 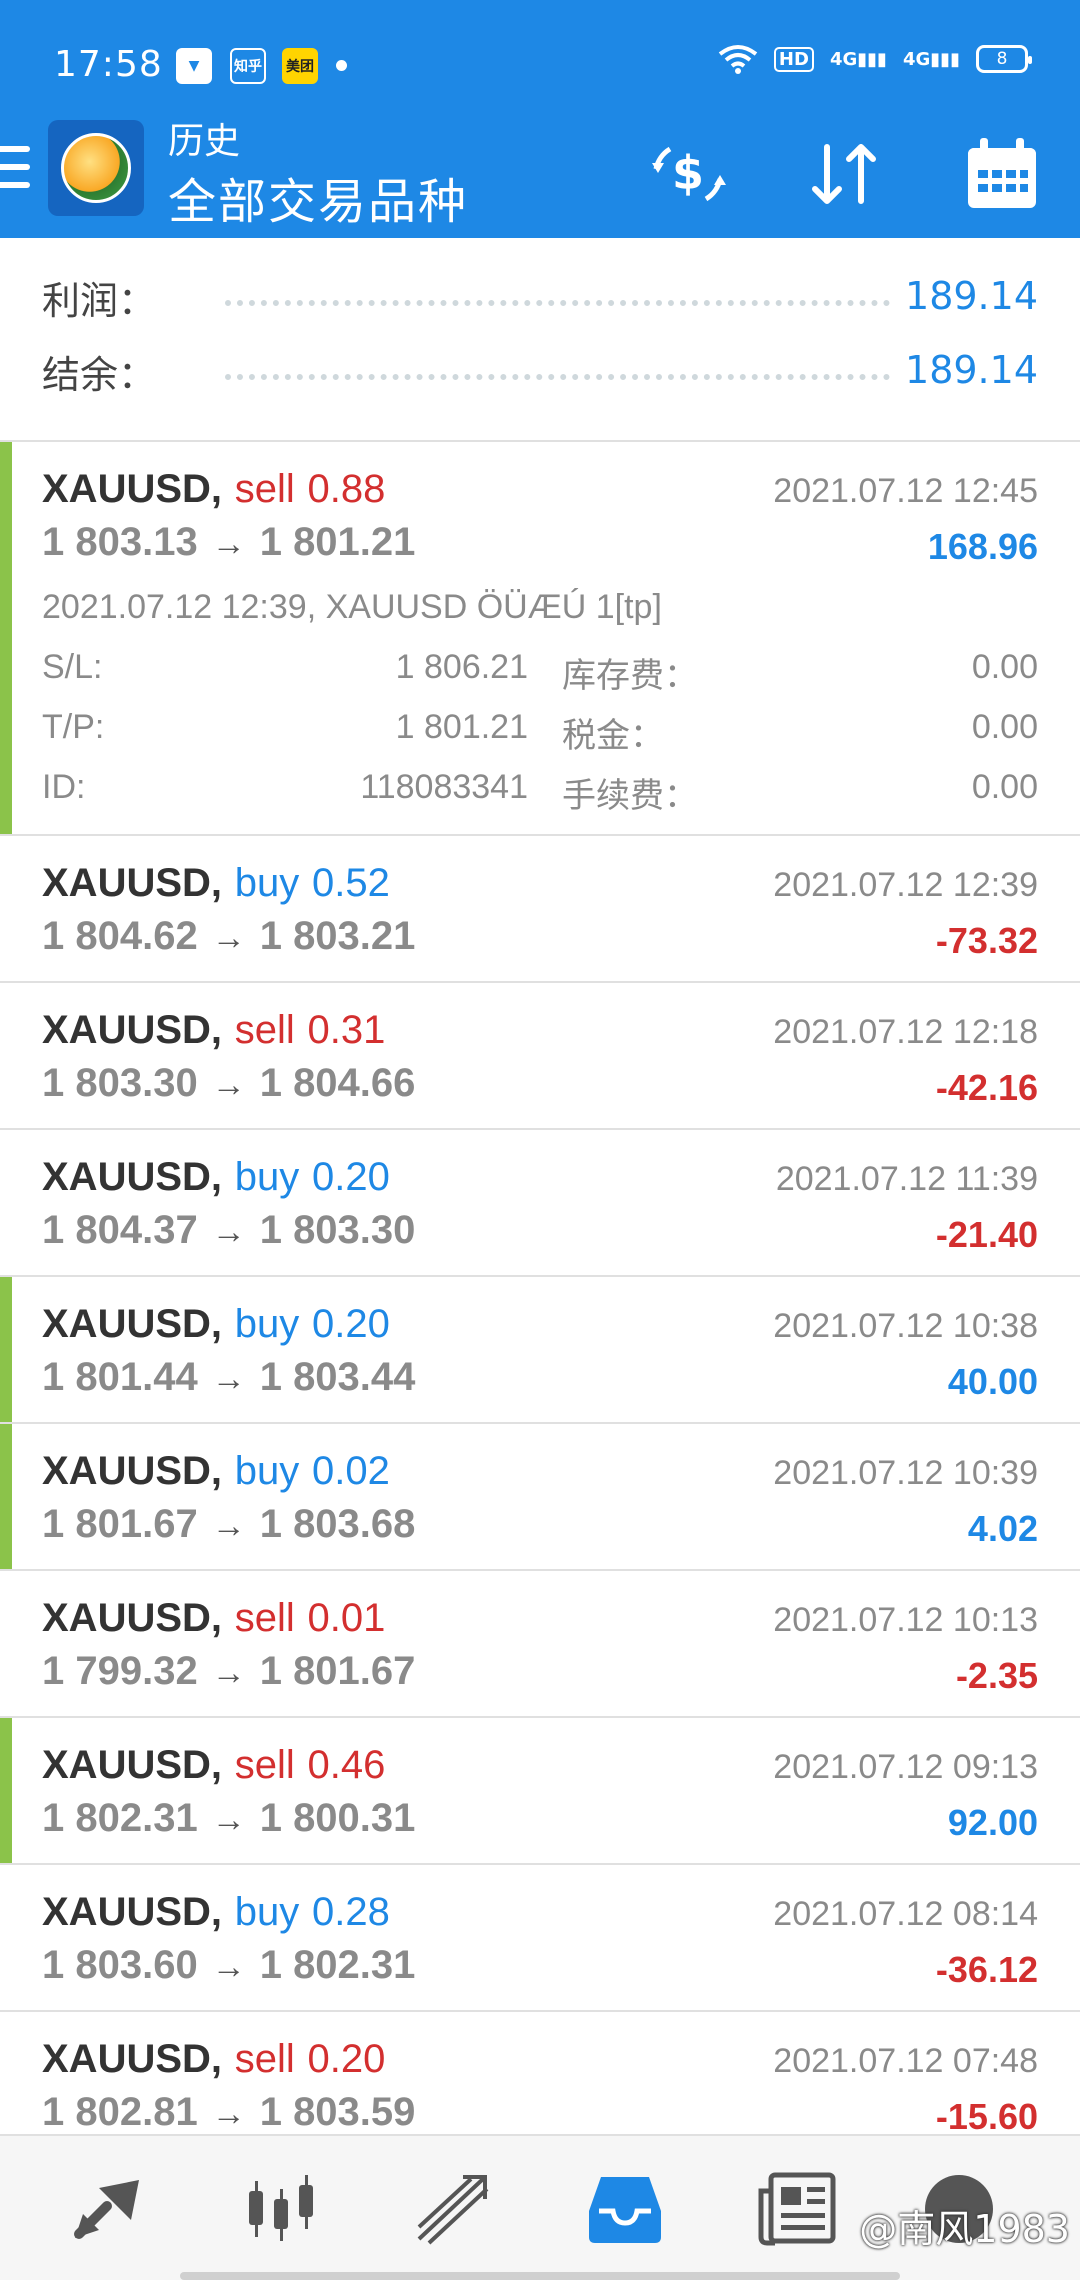 I want to click on swap-label: 库存费：, so click(x=630, y=676).